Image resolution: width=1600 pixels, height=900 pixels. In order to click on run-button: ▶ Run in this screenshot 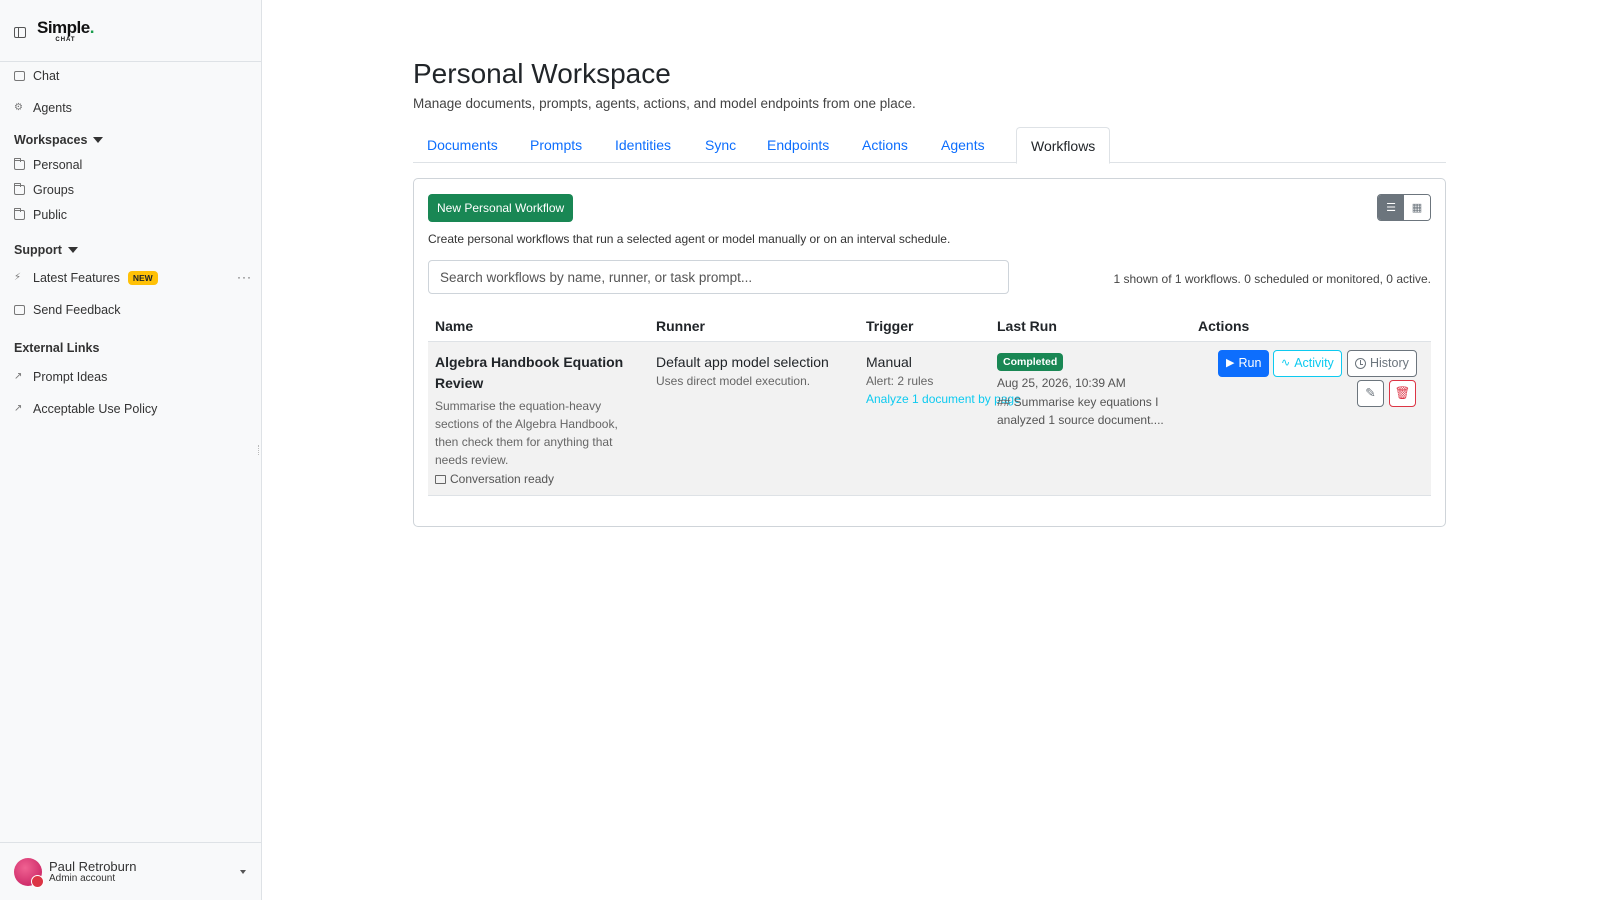, I will do `click(1244, 363)`.